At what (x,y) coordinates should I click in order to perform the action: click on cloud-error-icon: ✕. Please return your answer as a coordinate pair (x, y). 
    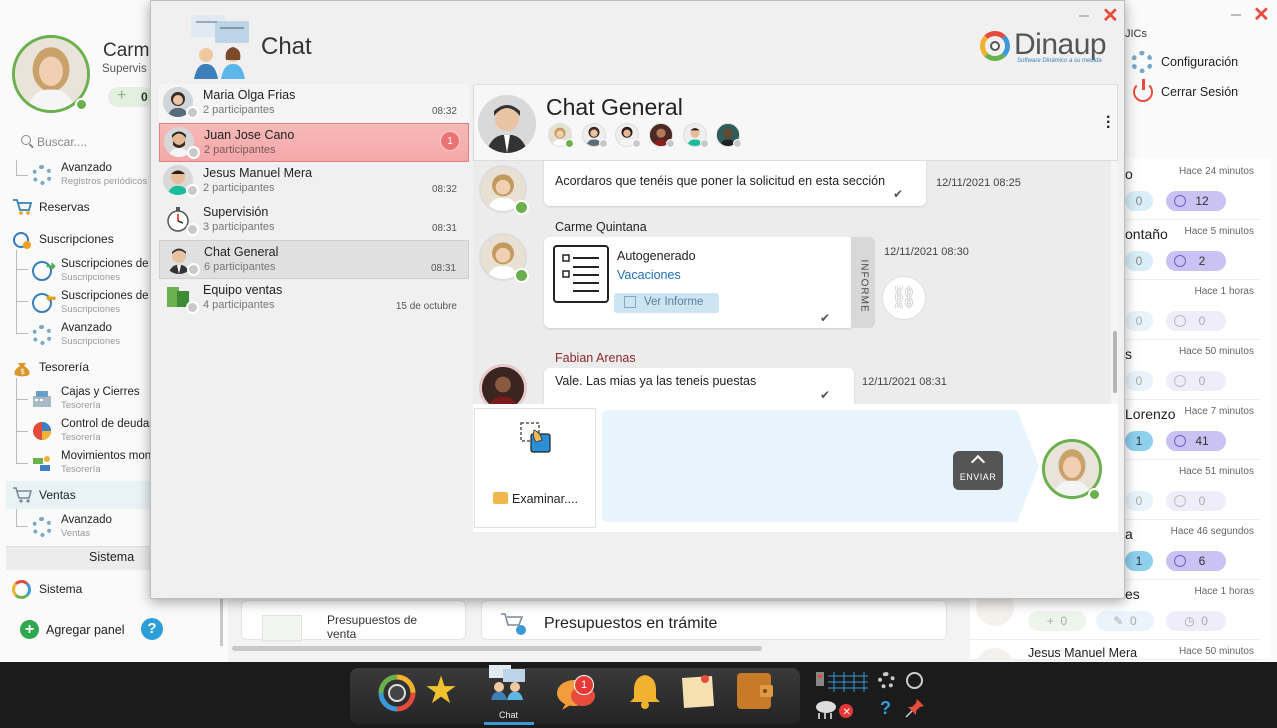
    Looking at the image, I should click on (834, 709).